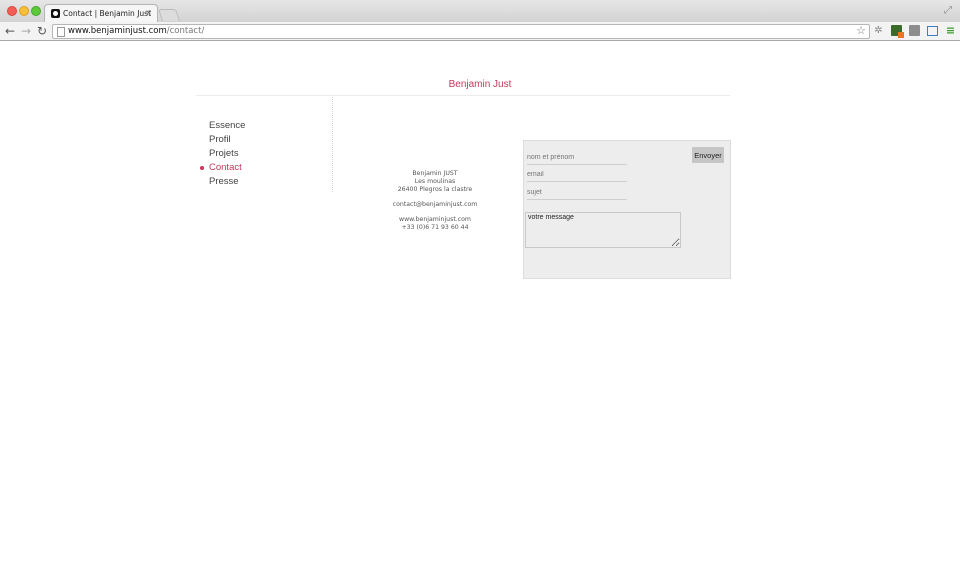 The height and width of the screenshot is (574, 960). Describe the element at coordinates (480, 84) in the screenshot. I see `site-title: Benjamin Just` at that location.